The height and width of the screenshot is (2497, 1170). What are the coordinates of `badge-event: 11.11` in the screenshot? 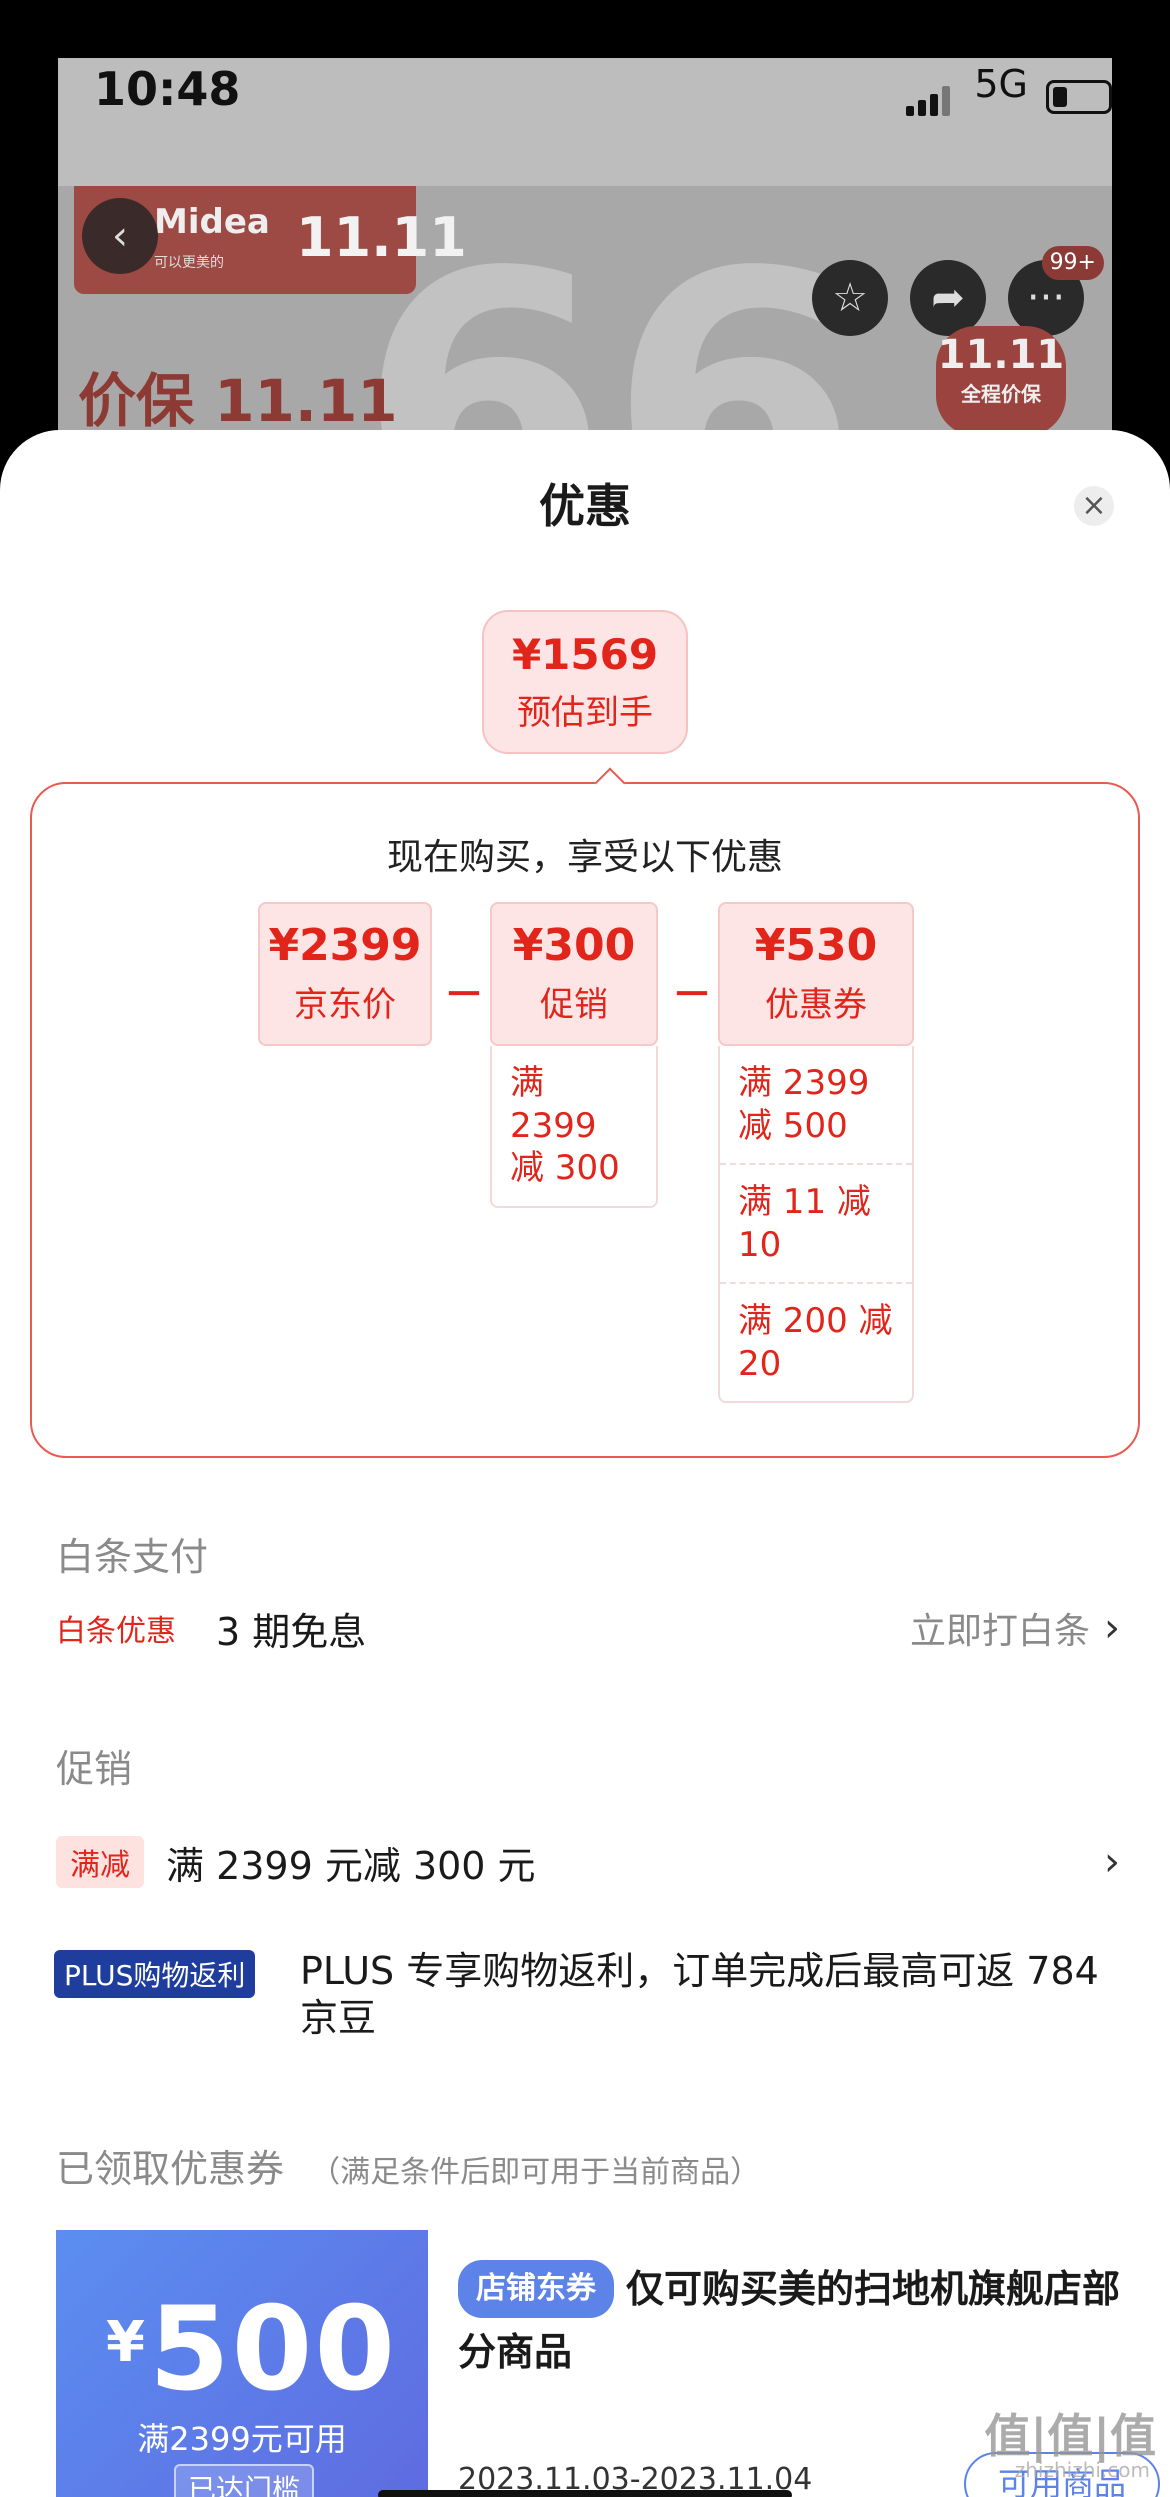 It's located at (1001, 355).